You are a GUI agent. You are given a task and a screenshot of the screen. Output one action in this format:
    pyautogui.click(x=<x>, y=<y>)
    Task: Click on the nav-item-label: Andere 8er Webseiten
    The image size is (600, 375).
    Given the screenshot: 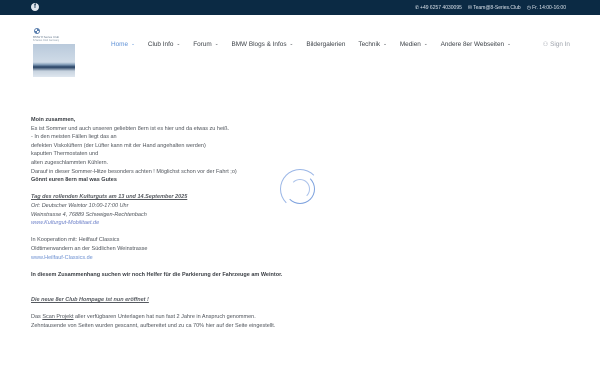 What is the action you would take?
    pyautogui.click(x=472, y=44)
    